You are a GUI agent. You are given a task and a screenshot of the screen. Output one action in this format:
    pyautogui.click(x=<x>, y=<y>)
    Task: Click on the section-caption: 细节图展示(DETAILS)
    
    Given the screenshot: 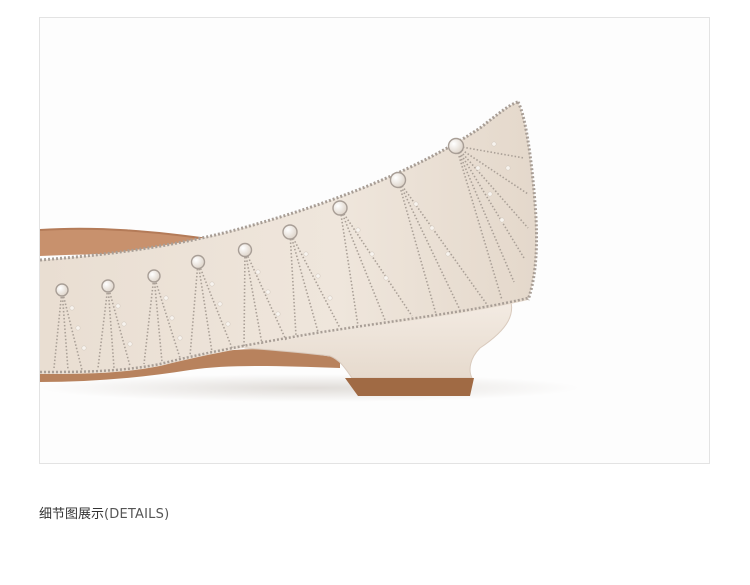 What is the action you would take?
    pyautogui.click(x=104, y=512)
    